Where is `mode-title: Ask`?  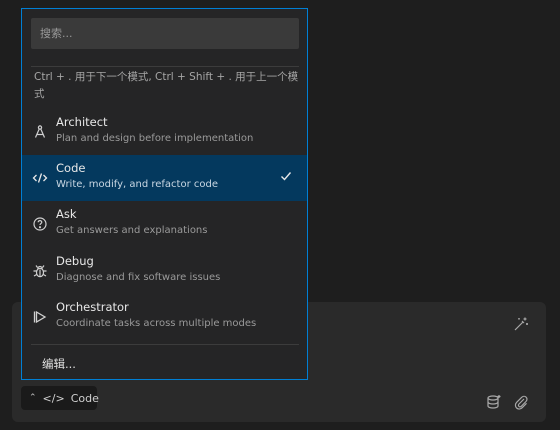
mode-title: Ask is located at coordinates (66, 214).